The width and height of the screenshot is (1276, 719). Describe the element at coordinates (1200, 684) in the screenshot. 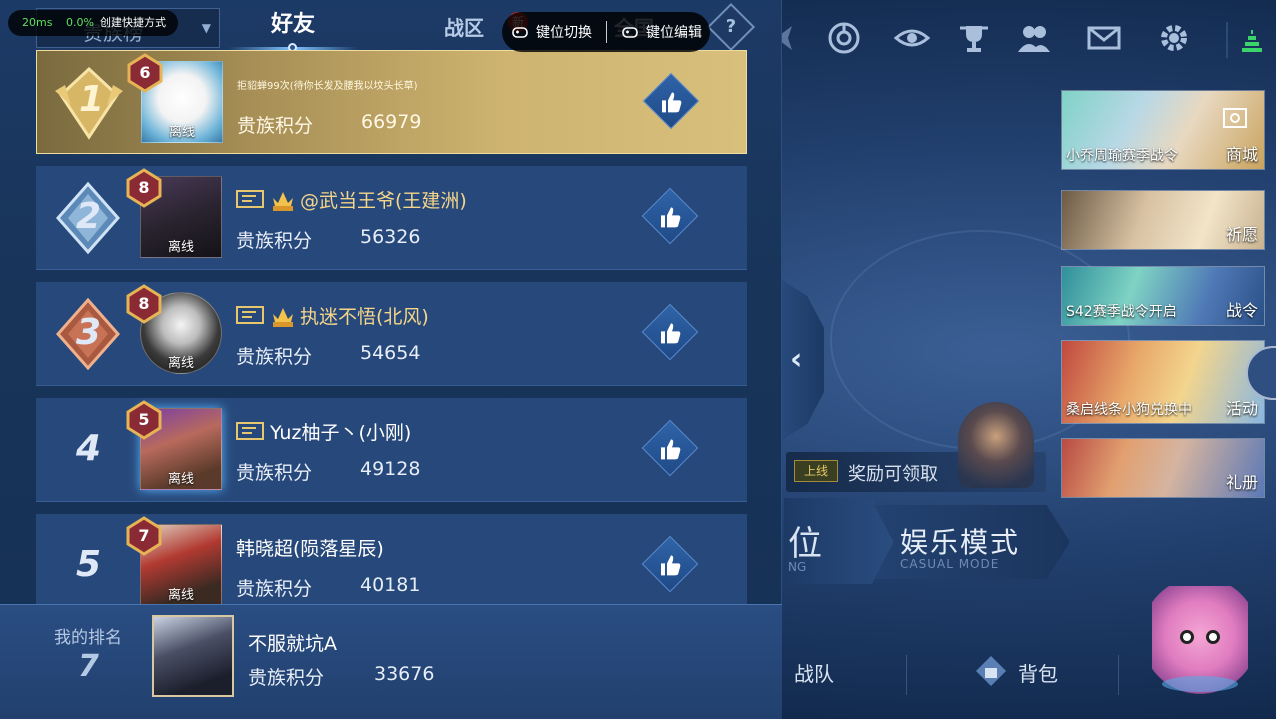

I see `mascot-base` at that location.